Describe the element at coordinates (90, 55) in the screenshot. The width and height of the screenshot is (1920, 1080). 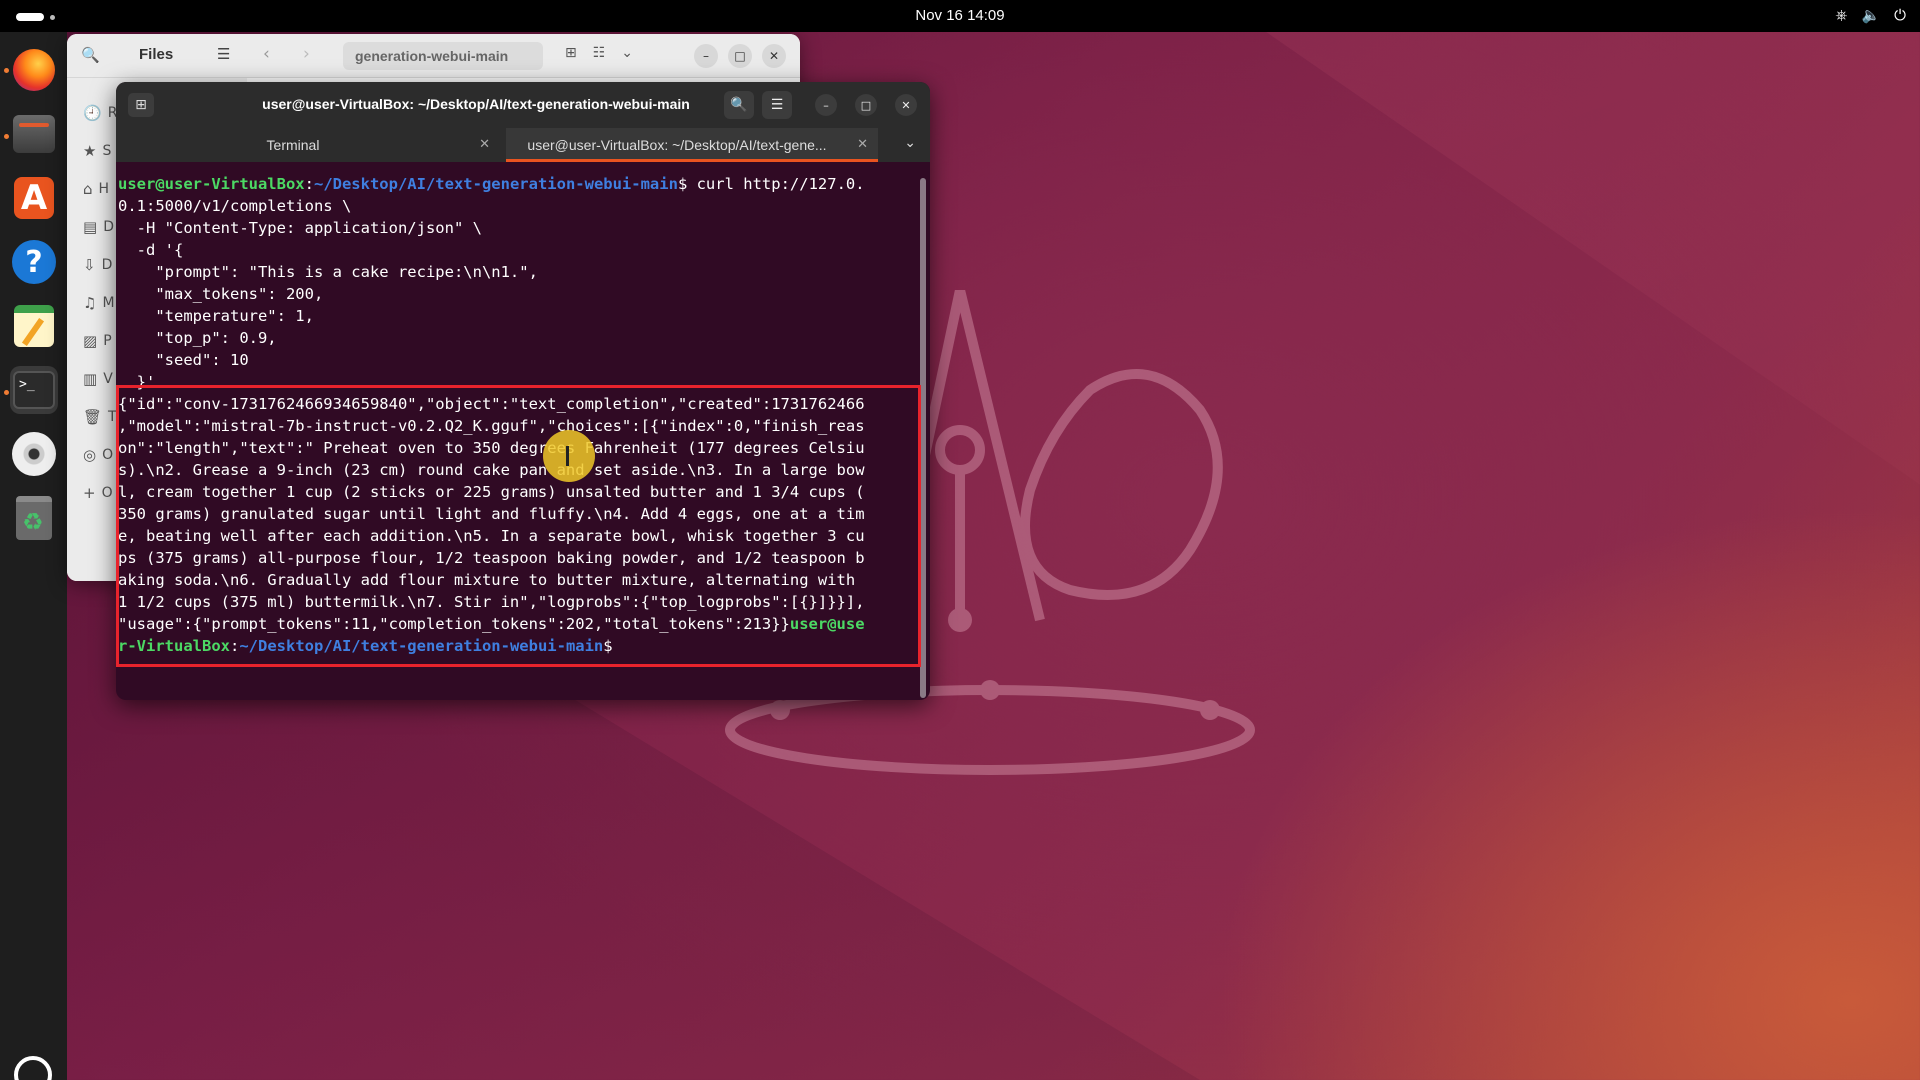
I see `search-icon: 🔍` at that location.